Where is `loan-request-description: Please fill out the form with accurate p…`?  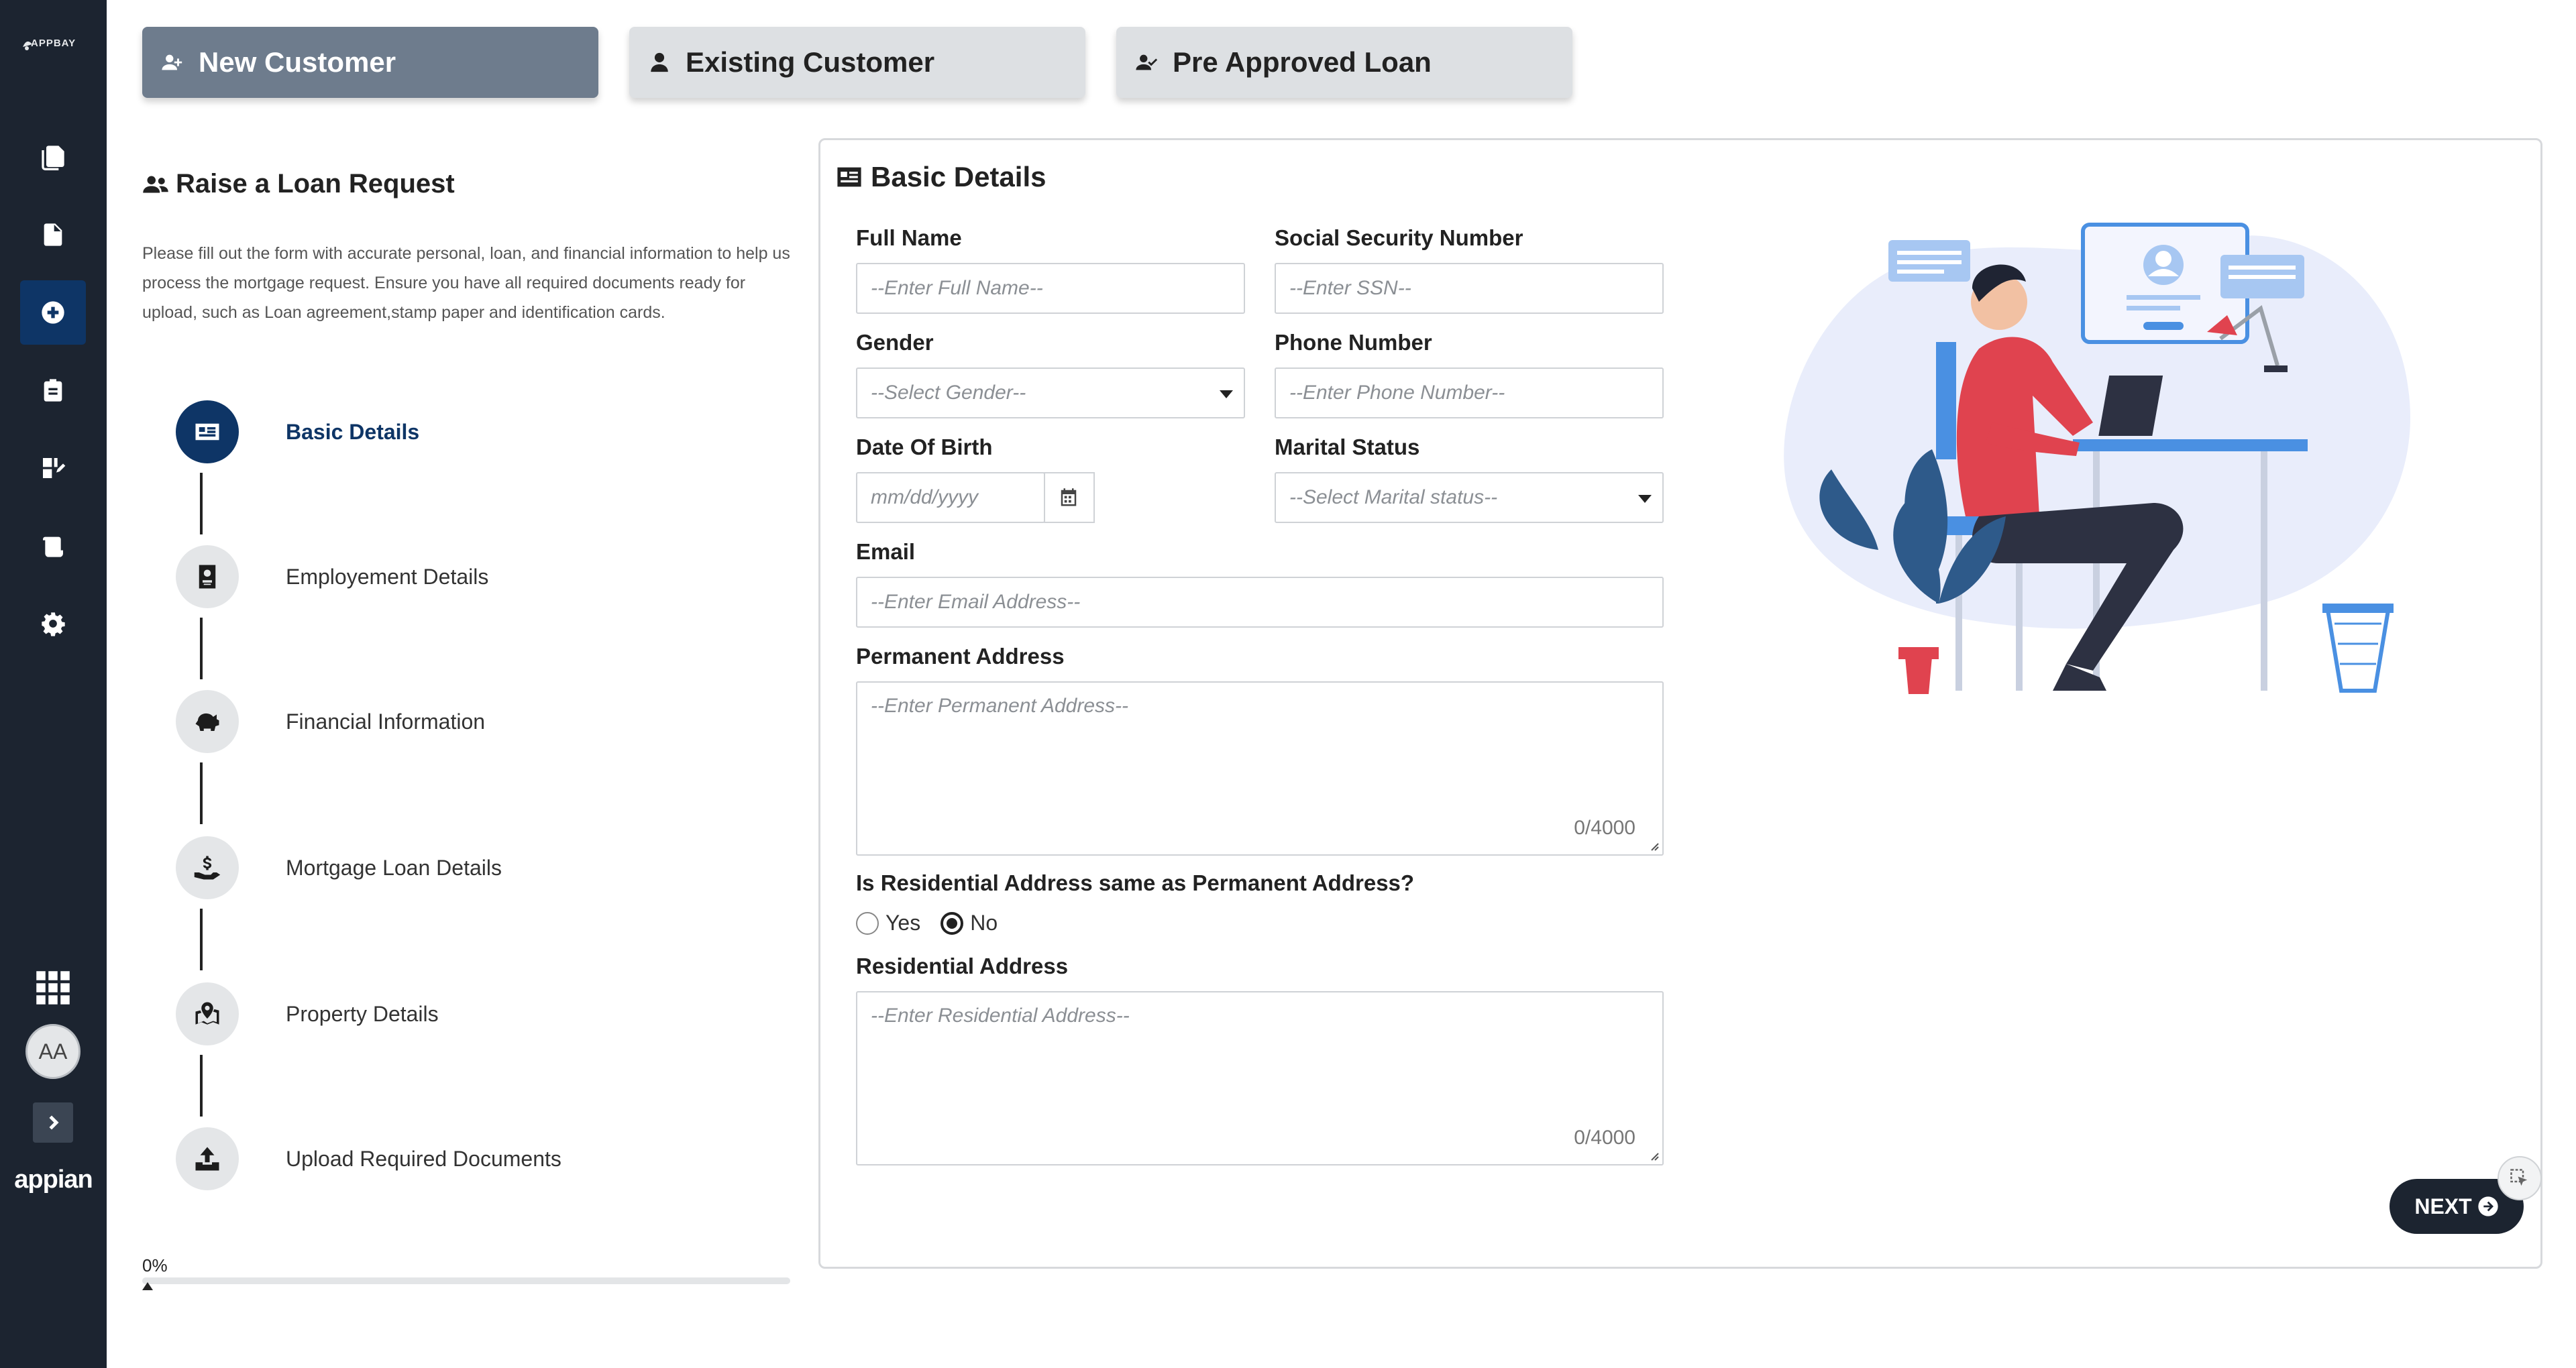
loan-request-description: Please fill out the form with accurate p… is located at coordinates (466, 283).